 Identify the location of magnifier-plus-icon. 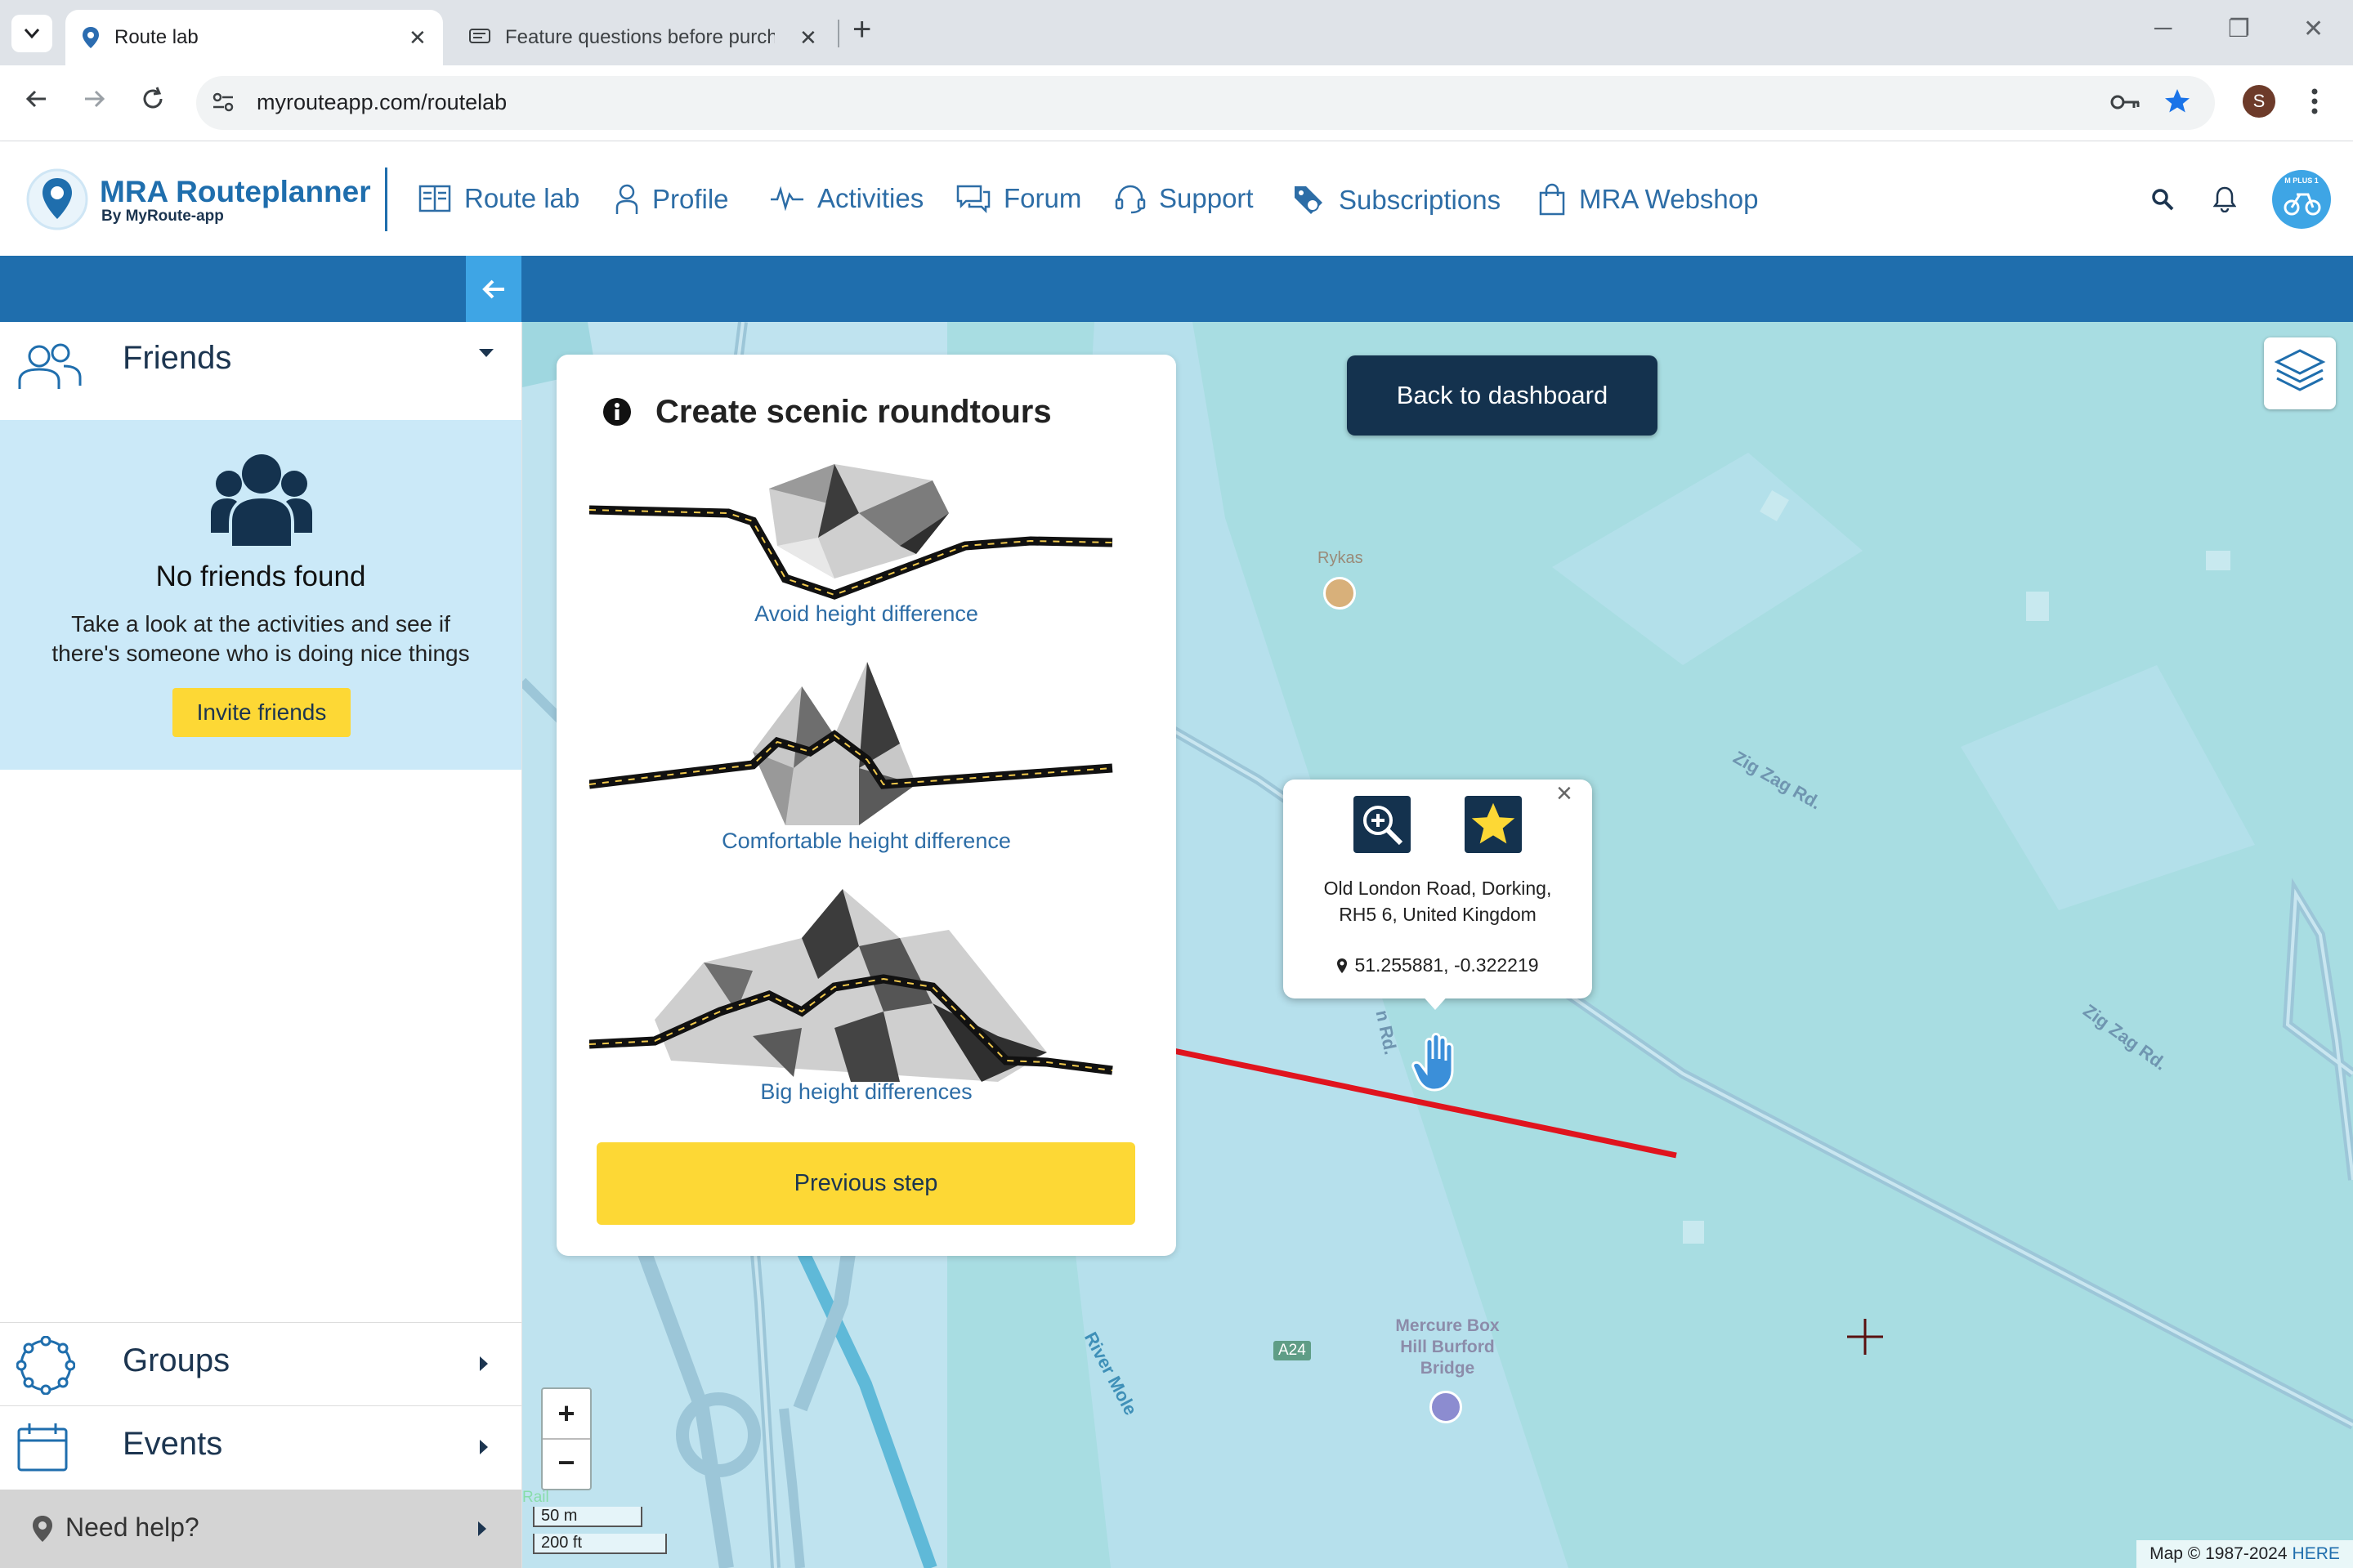
(1383, 826).